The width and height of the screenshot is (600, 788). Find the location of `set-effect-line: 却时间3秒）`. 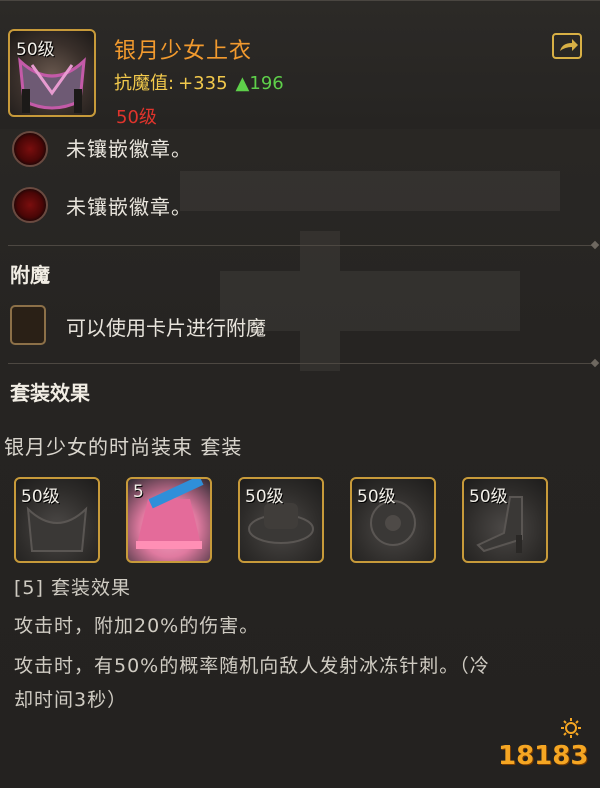

set-effect-line: 却时间3秒） is located at coordinates (71, 700).